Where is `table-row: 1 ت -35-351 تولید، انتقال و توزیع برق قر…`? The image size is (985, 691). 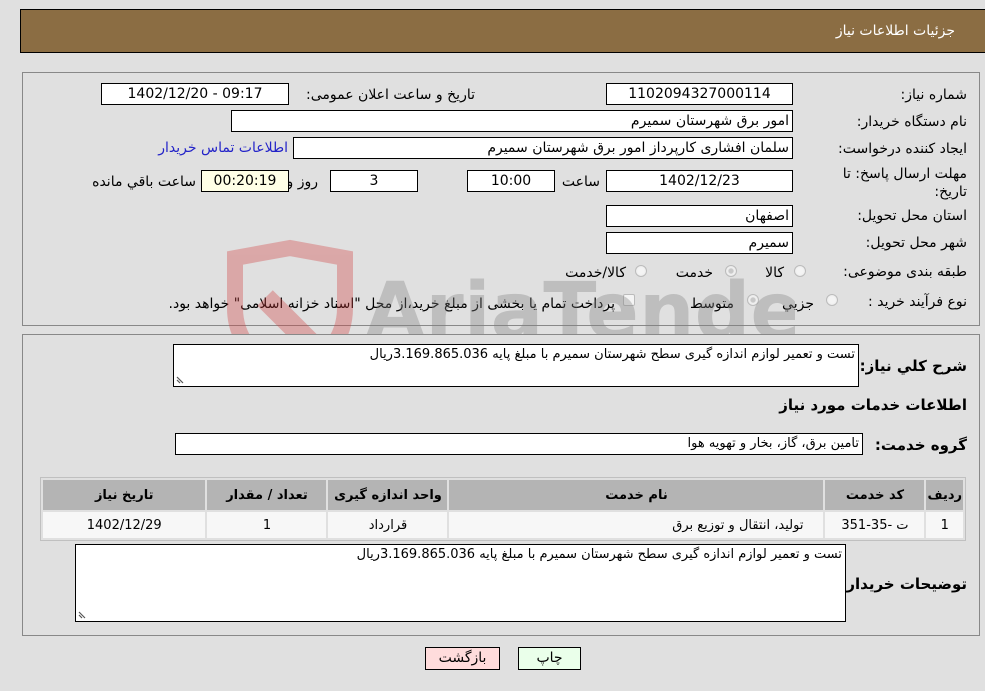
table-row: 1 ت -35-351 تولید، انتقال و توزیع برق قر… is located at coordinates (503, 525).